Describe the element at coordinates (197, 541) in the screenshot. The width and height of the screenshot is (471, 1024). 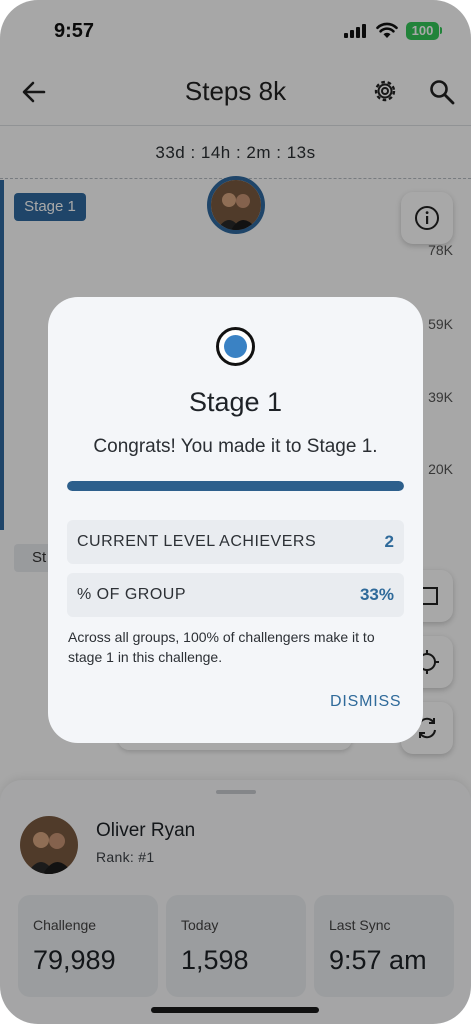
I see `row-label: CURRENT LEVEL ACHIEVERS` at that location.